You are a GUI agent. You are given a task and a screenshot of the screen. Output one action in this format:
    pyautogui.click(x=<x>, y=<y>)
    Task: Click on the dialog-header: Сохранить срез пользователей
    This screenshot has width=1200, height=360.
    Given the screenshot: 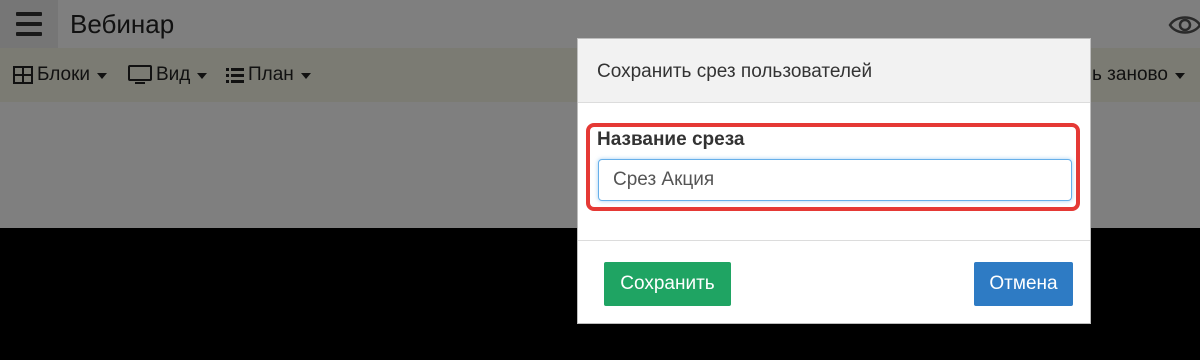 What is the action you would take?
    pyautogui.click(x=834, y=71)
    